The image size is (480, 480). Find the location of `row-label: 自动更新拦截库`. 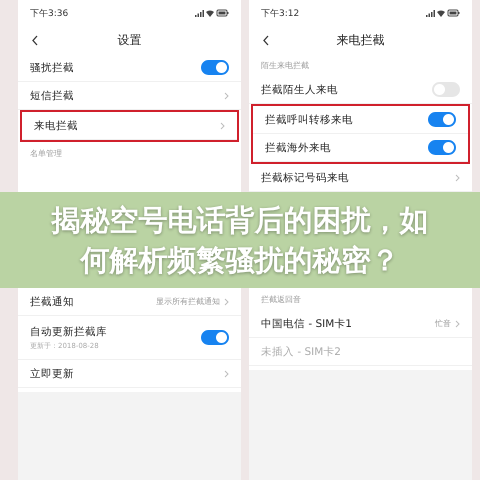

row-label: 自动更新拦截库 is located at coordinates (68, 331).